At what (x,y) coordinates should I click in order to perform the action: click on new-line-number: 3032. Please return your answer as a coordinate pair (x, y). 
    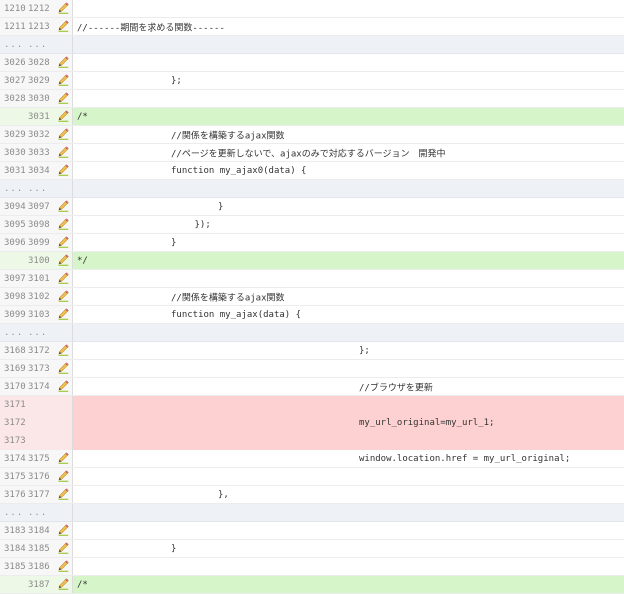
    Looking at the image, I should click on (39, 134).